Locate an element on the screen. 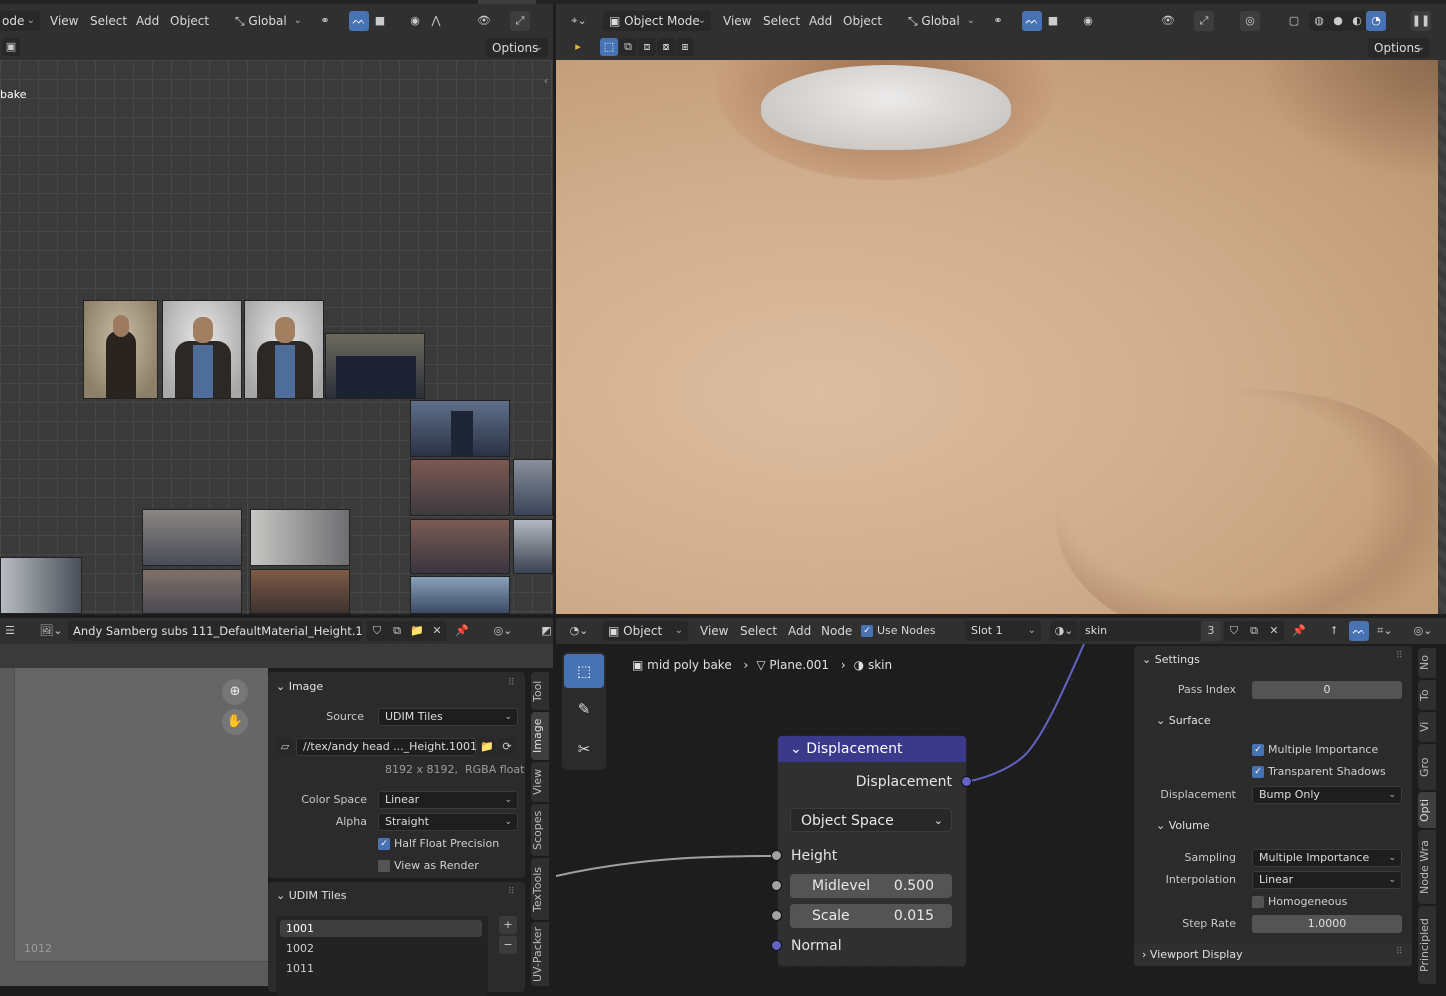  links-cut-tool-icon: ✂ is located at coordinates (584, 749).